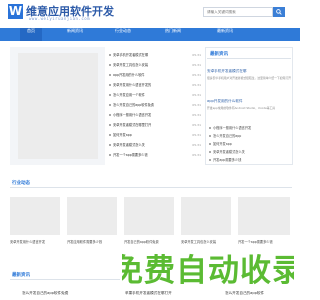 This screenshot has height=300, width=320. What do you see at coordinates (58, 106) in the screenshot?
I see `featured-image` at bounding box center [58, 106].